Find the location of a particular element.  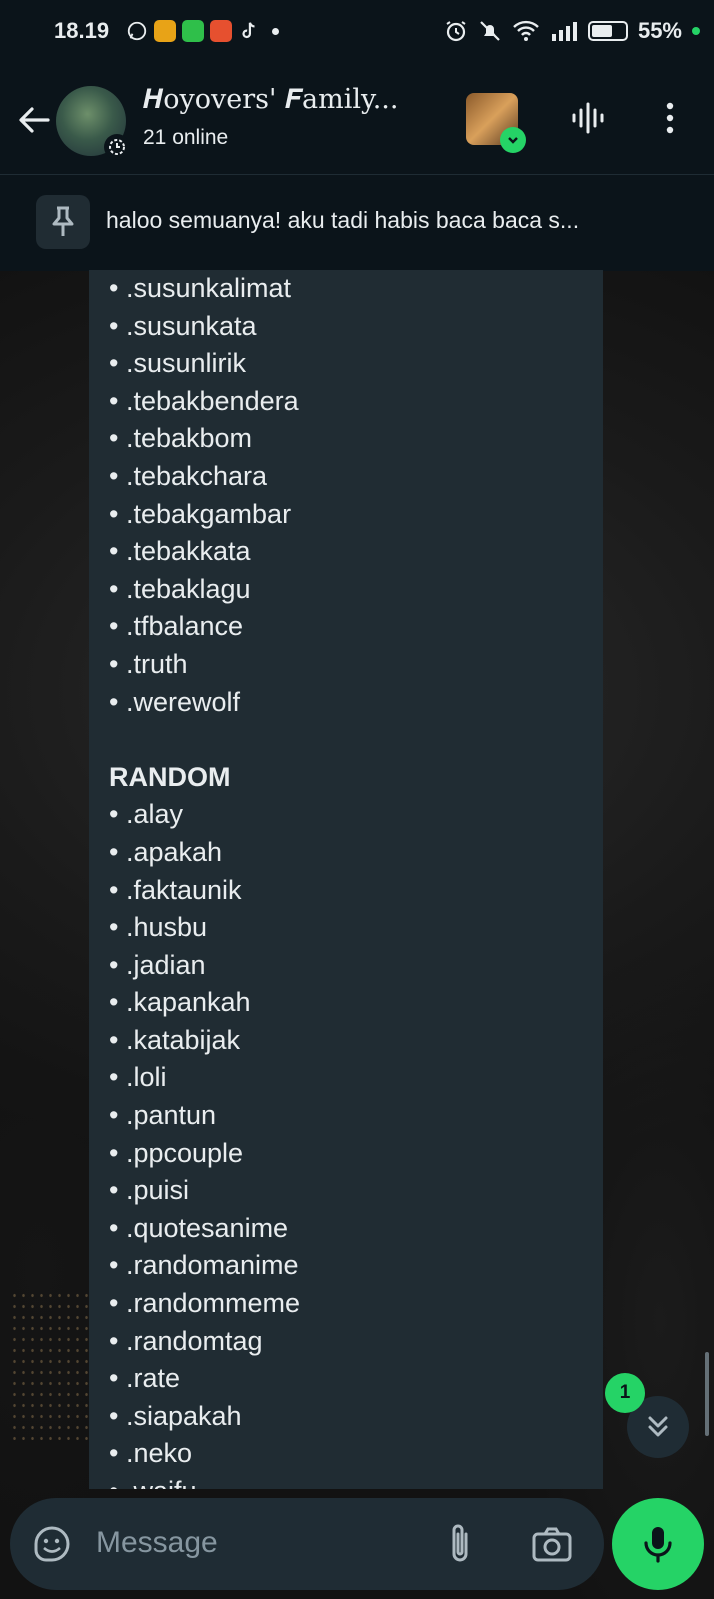

command-line: • .neko is located at coordinates (204, 1454).